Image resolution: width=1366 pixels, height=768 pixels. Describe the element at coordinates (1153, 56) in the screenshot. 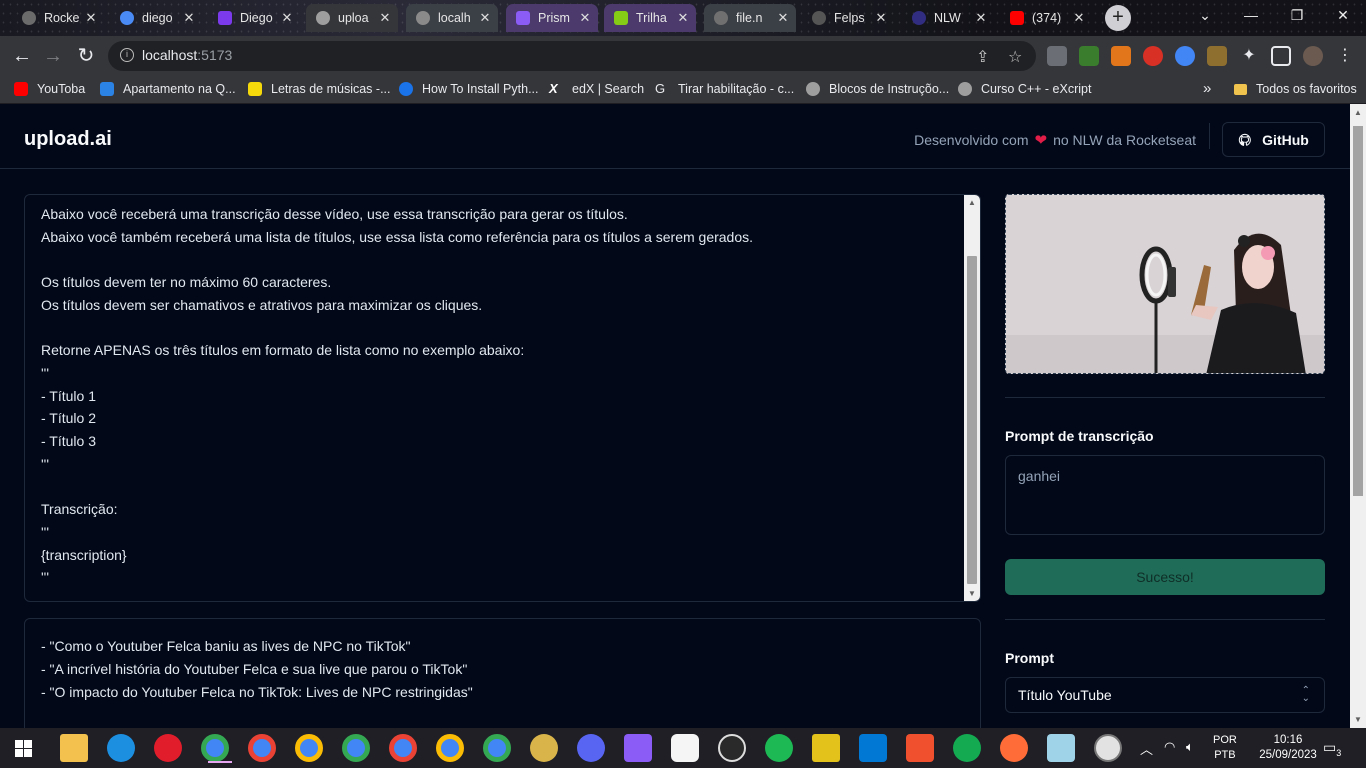

I see `adblock-icon` at that location.